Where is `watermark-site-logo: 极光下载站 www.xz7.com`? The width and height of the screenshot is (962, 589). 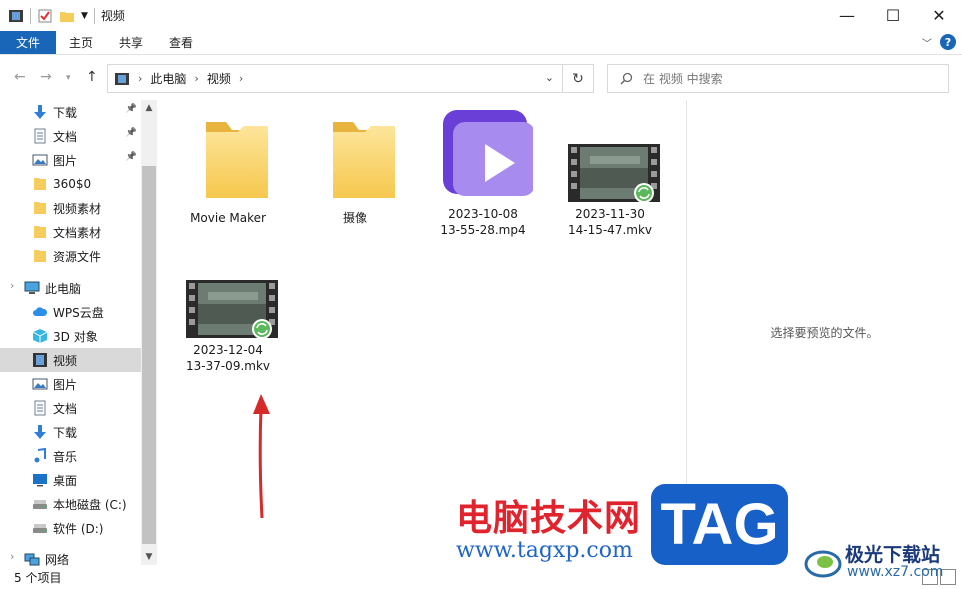 watermark-site-logo: 极光下载站 www.xz7.com is located at coordinates (878, 562).